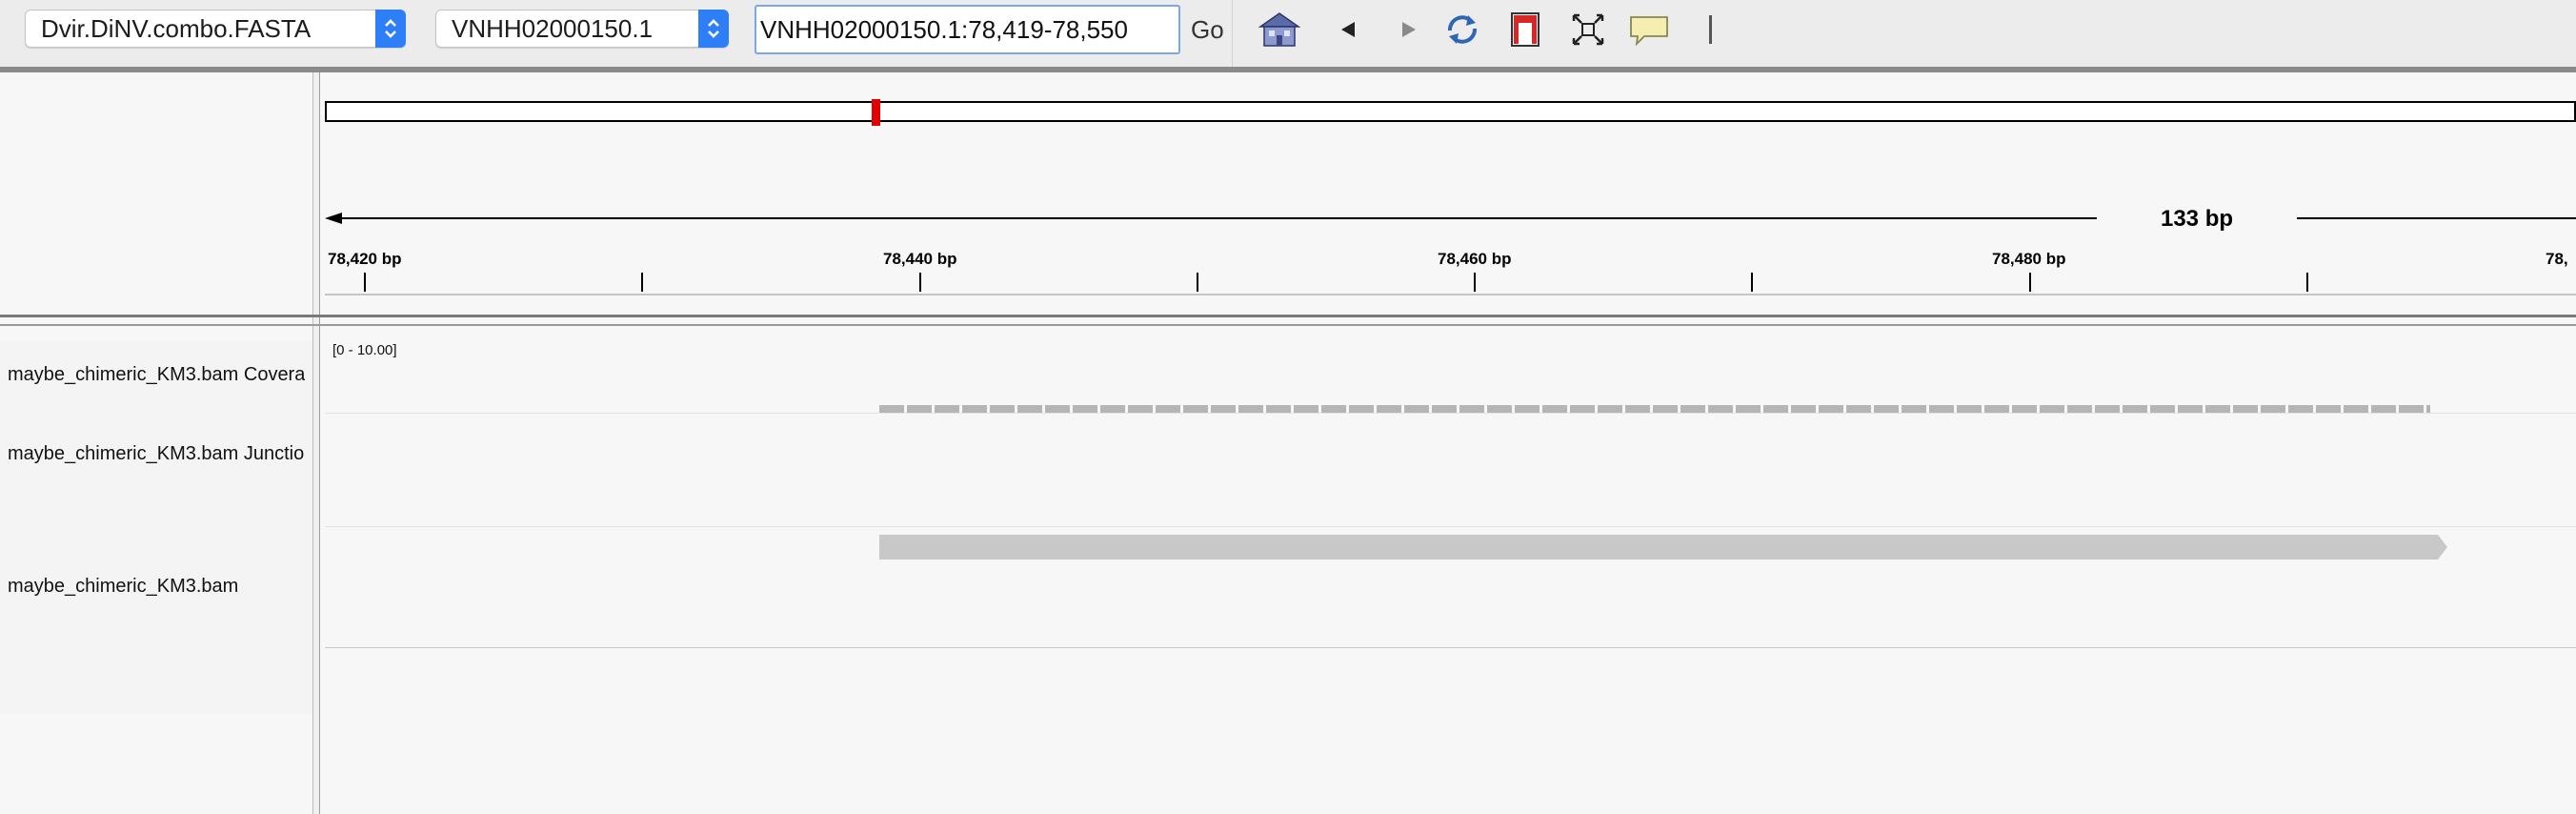 The height and width of the screenshot is (814, 2576). I want to click on back-icon, so click(1350, 30).